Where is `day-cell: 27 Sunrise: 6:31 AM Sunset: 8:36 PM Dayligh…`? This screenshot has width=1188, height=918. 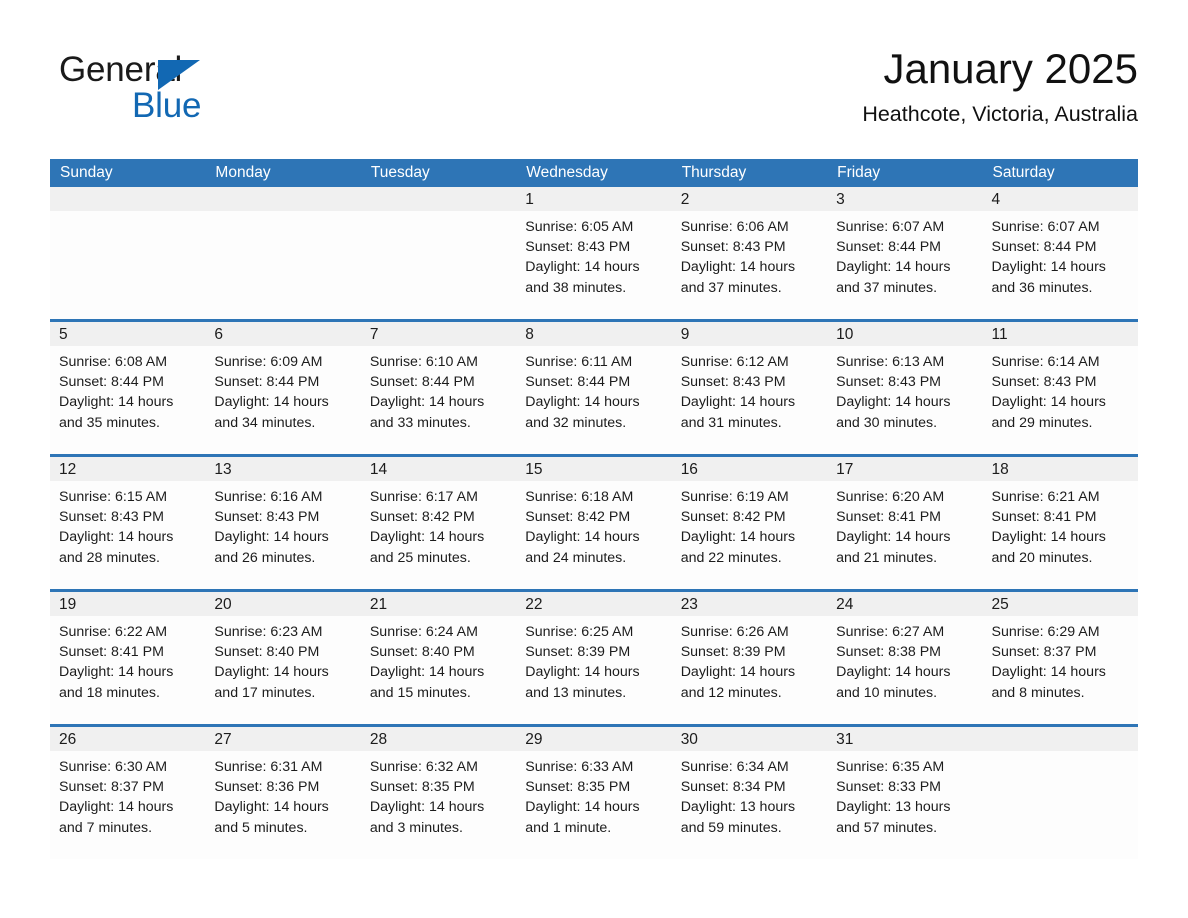
day-cell: 27 Sunrise: 6:31 AM Sunset: 8:36 PM Dayligh… is located at coordinates (283, 793).